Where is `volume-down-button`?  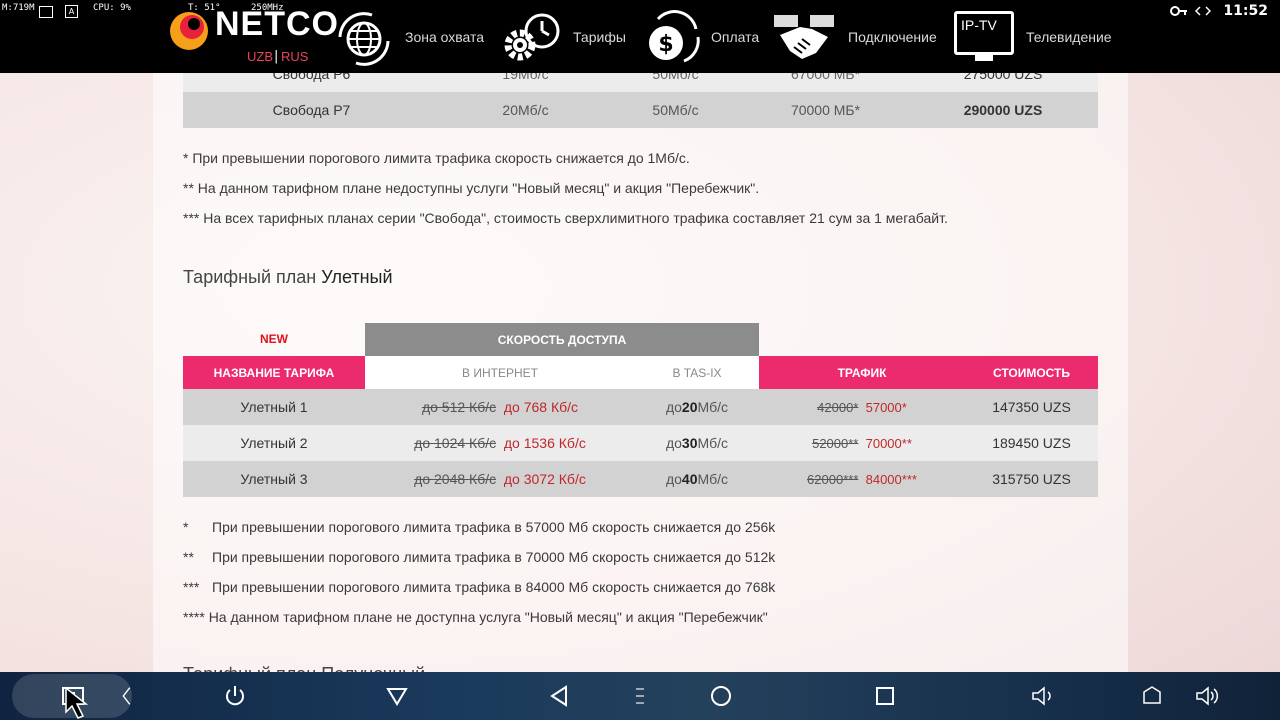 volume-down-button is located at coordinates (1043, 696).